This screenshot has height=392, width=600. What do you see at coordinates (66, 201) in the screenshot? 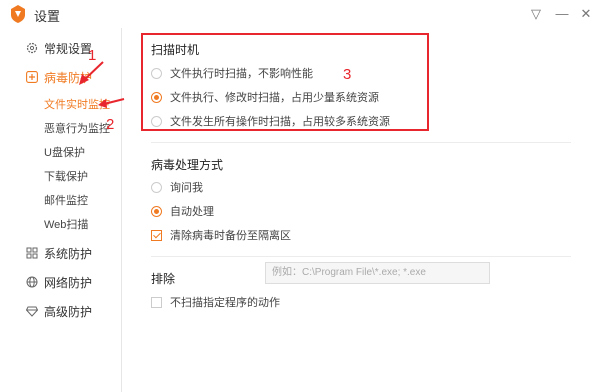
I see `sidebar-subitem-mail-monitor: 邮件监控` at bounding box center [66, 201].